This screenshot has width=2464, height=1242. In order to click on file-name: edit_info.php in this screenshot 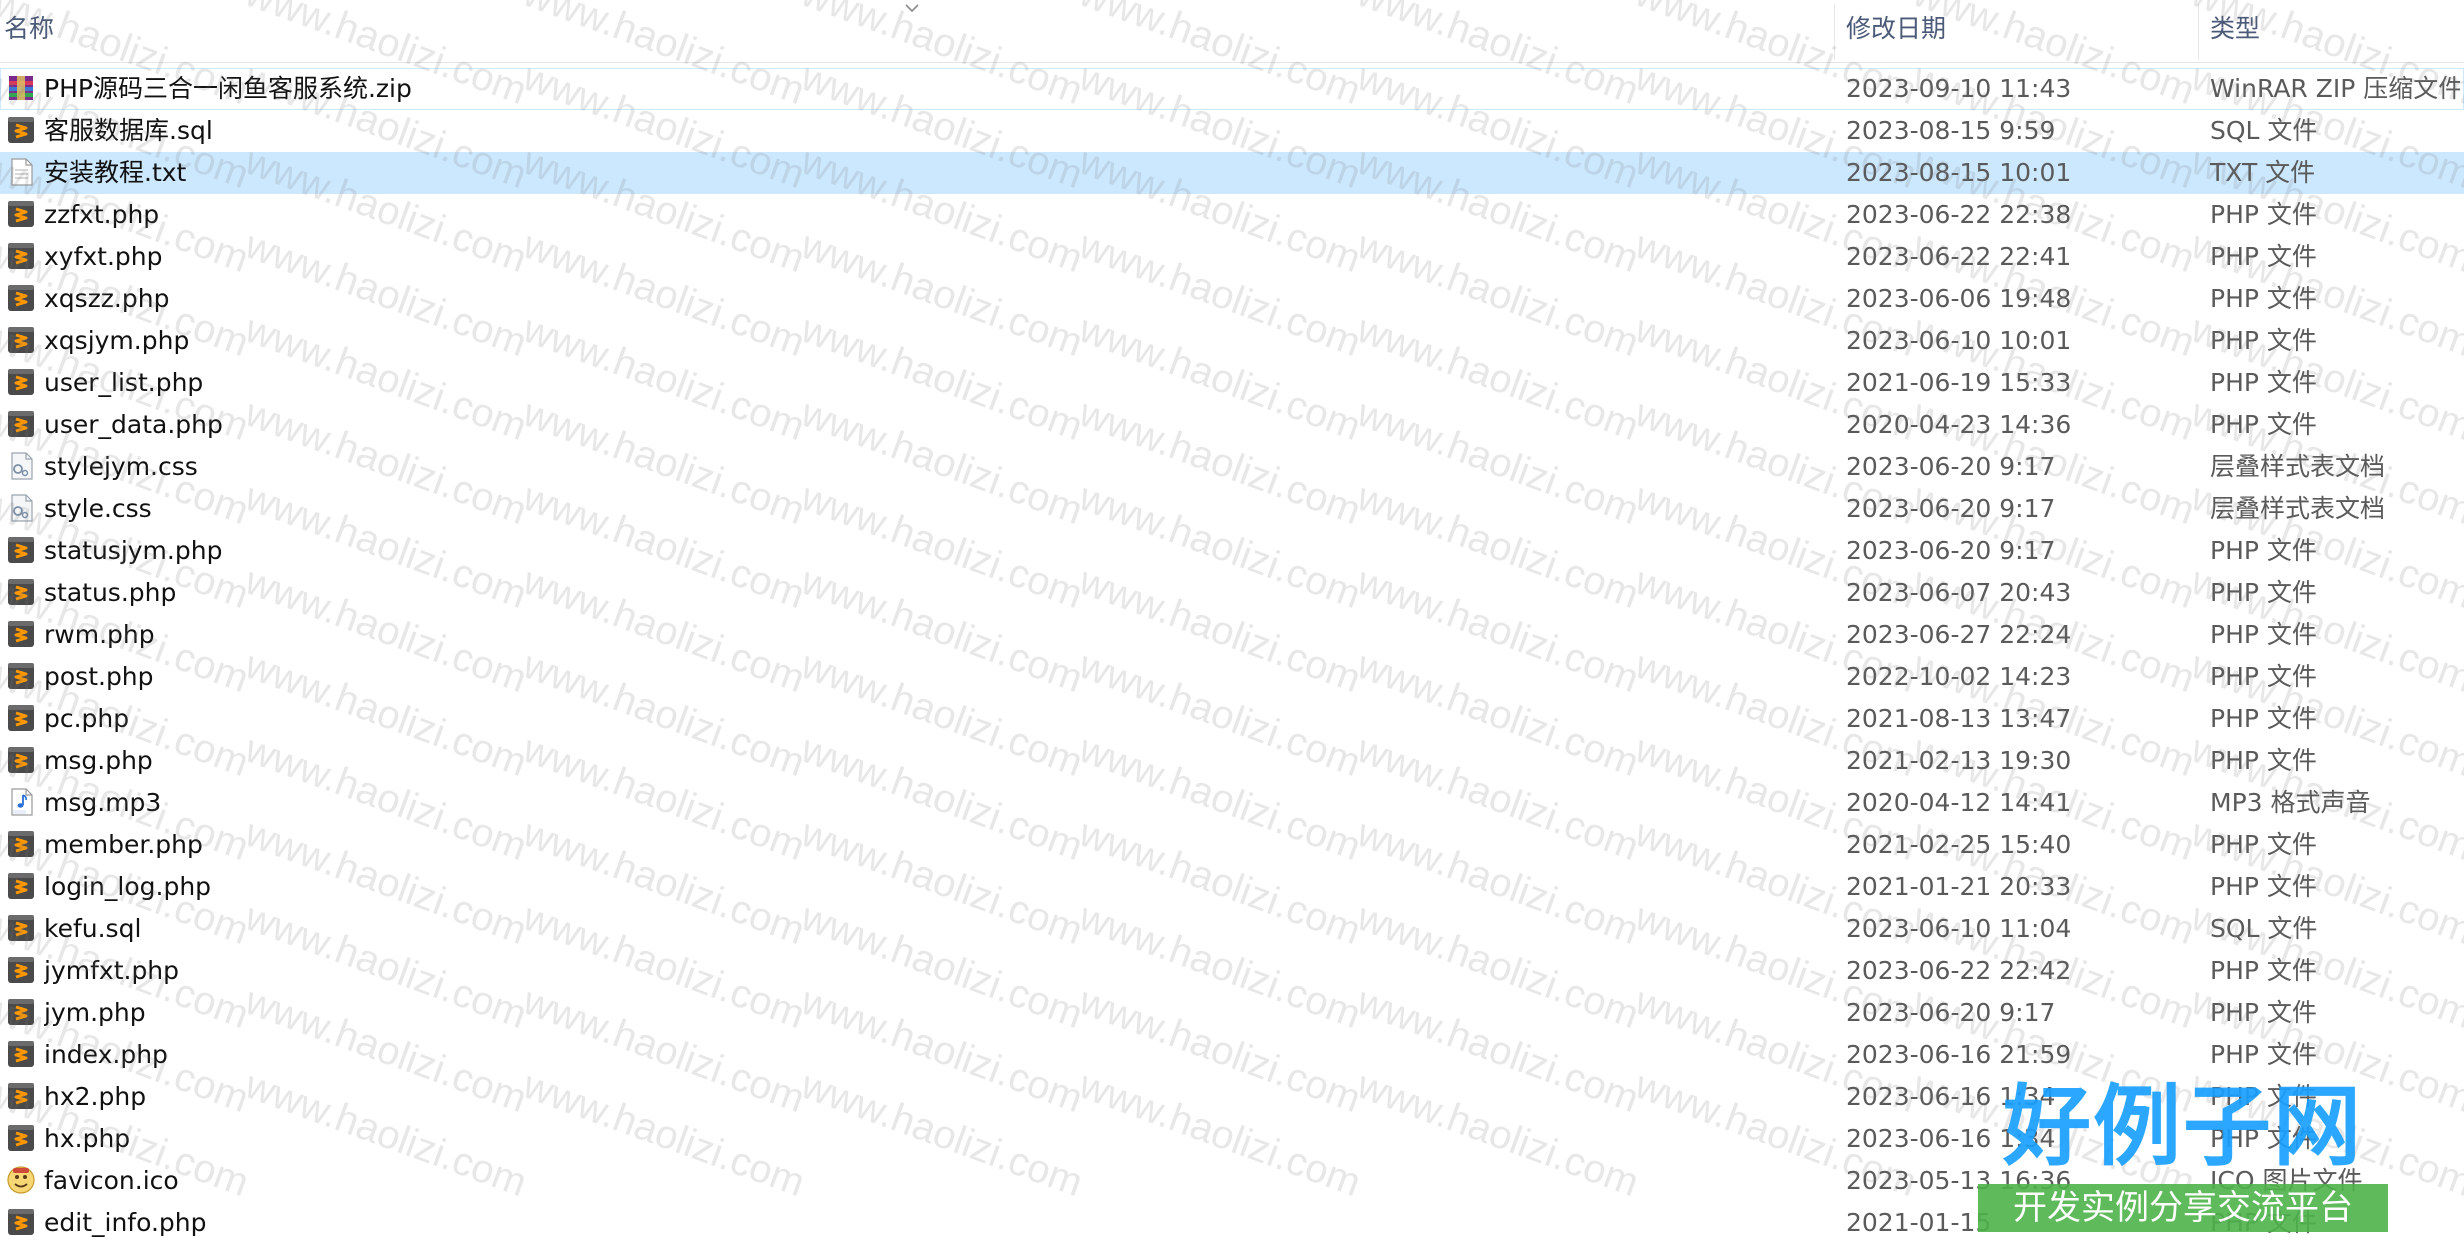, I will do `click(934, 1222)`.